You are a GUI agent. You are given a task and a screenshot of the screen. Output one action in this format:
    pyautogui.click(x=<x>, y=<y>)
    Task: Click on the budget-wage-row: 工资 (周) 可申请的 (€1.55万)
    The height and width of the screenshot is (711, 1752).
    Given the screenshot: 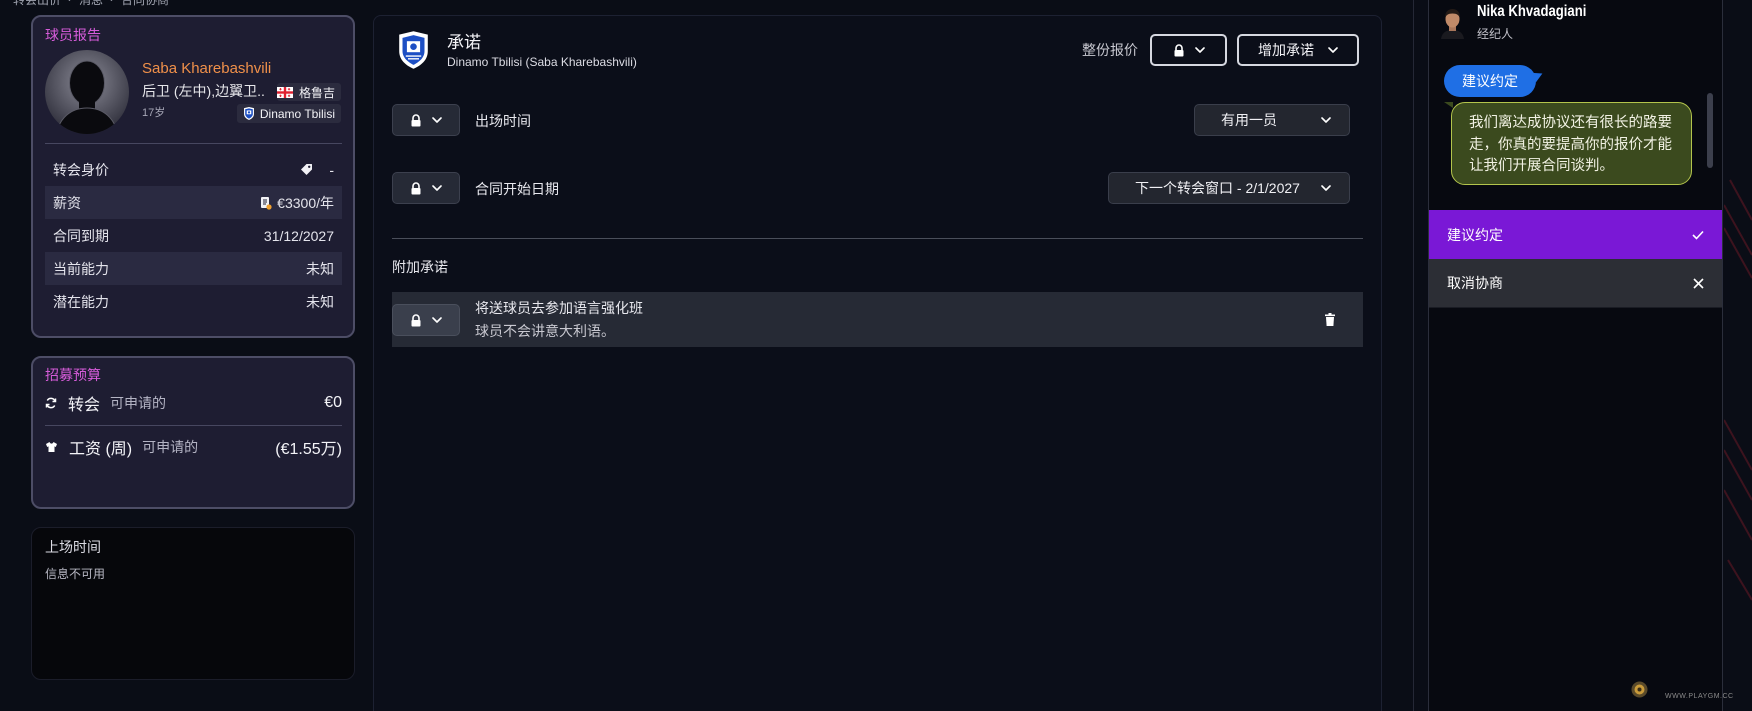 What is the action you would take?
    pyautogui.click(x=193, y=447)
    